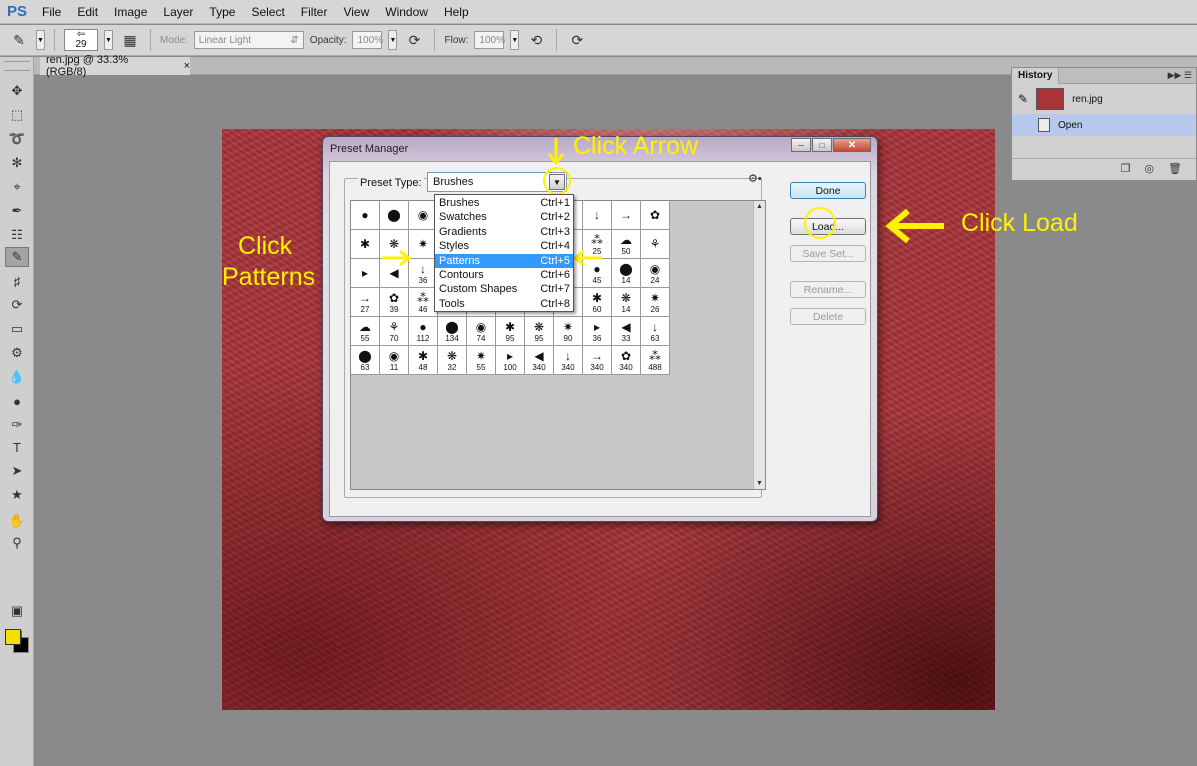  I want to click on brush-preset-cell: ● 112, so click(423, 331).